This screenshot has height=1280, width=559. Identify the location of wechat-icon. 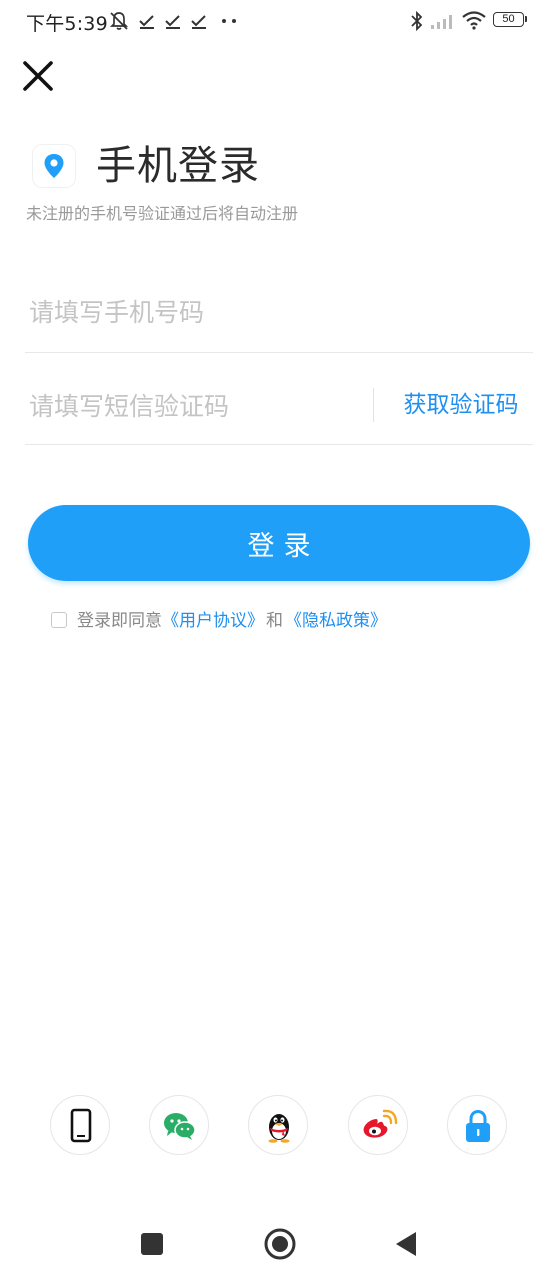
(180, 1126).